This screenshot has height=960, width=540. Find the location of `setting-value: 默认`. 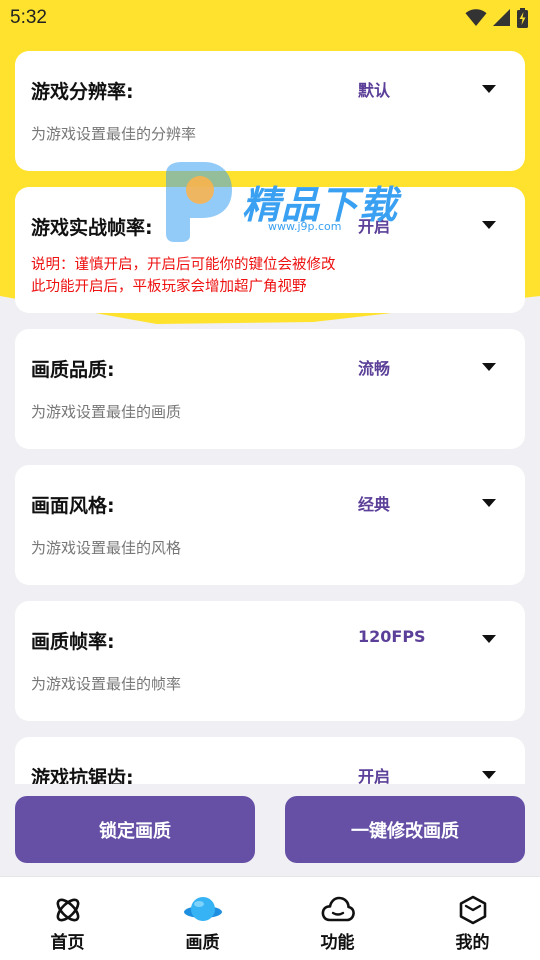

setting-value: 默认 is located at coordinates (374, 89).